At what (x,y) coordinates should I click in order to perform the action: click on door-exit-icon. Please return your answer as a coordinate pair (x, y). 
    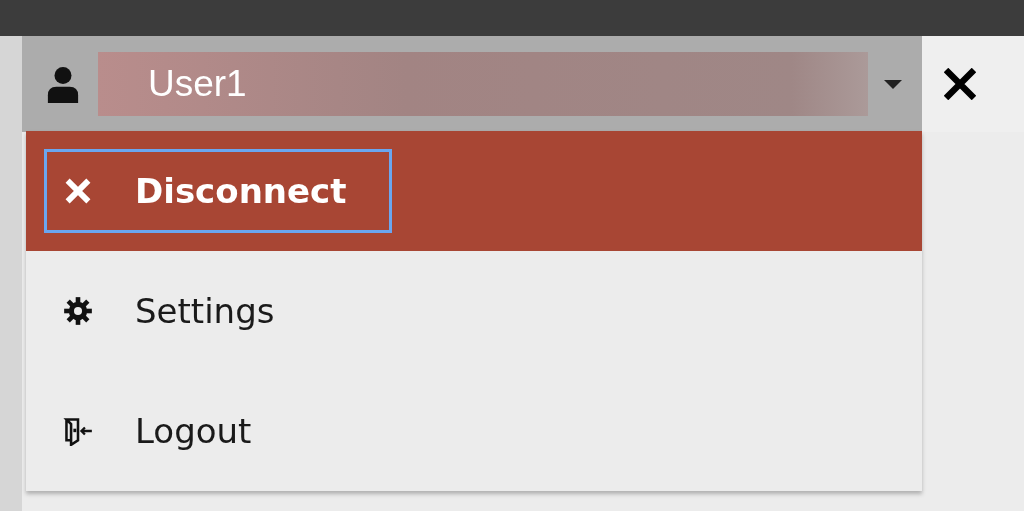
    Looking at the image, I should click on (78, 431).